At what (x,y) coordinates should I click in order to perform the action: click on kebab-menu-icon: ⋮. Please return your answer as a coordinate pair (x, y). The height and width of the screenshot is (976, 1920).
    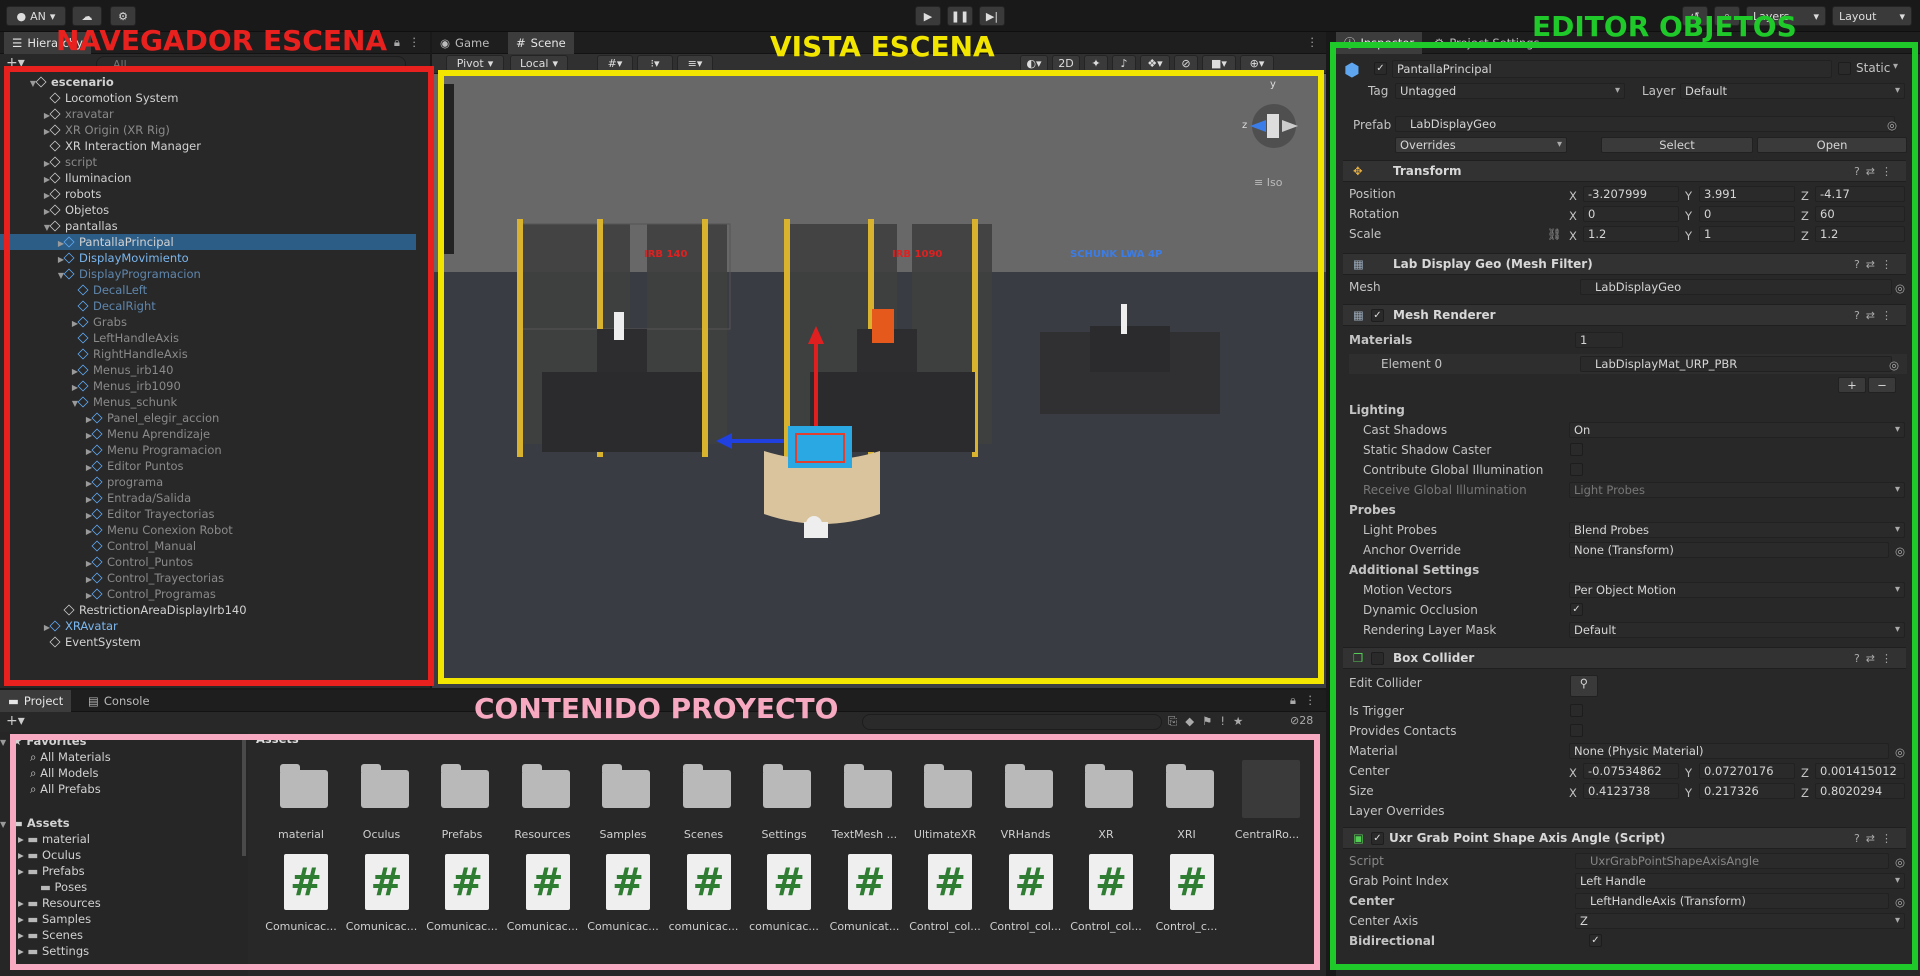
    Looking at the image, I should click on (1311, 700).